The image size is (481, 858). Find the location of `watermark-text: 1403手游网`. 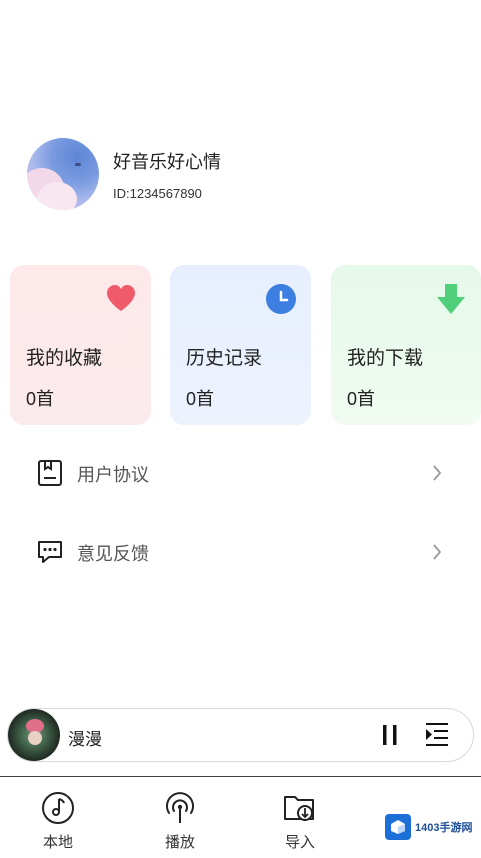

watermark-text: 1403手游网 is located at coordinates (444, 828).